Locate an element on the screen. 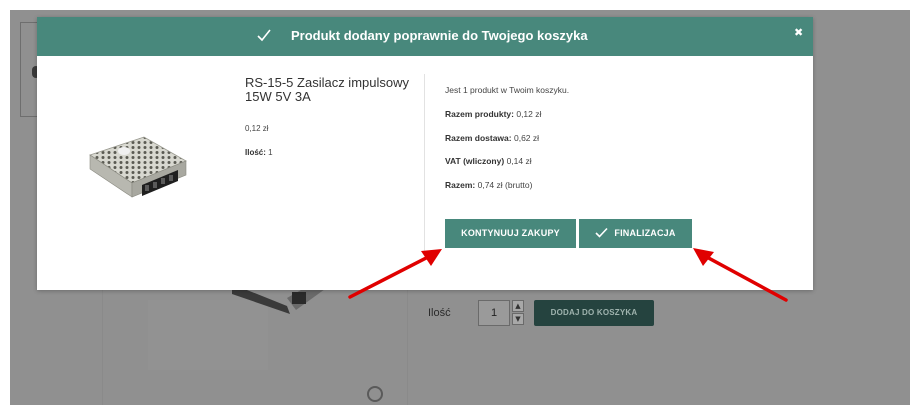 The image size is (910, 405). quantity-up-button: ▲ is located at coordinates (518, 306).